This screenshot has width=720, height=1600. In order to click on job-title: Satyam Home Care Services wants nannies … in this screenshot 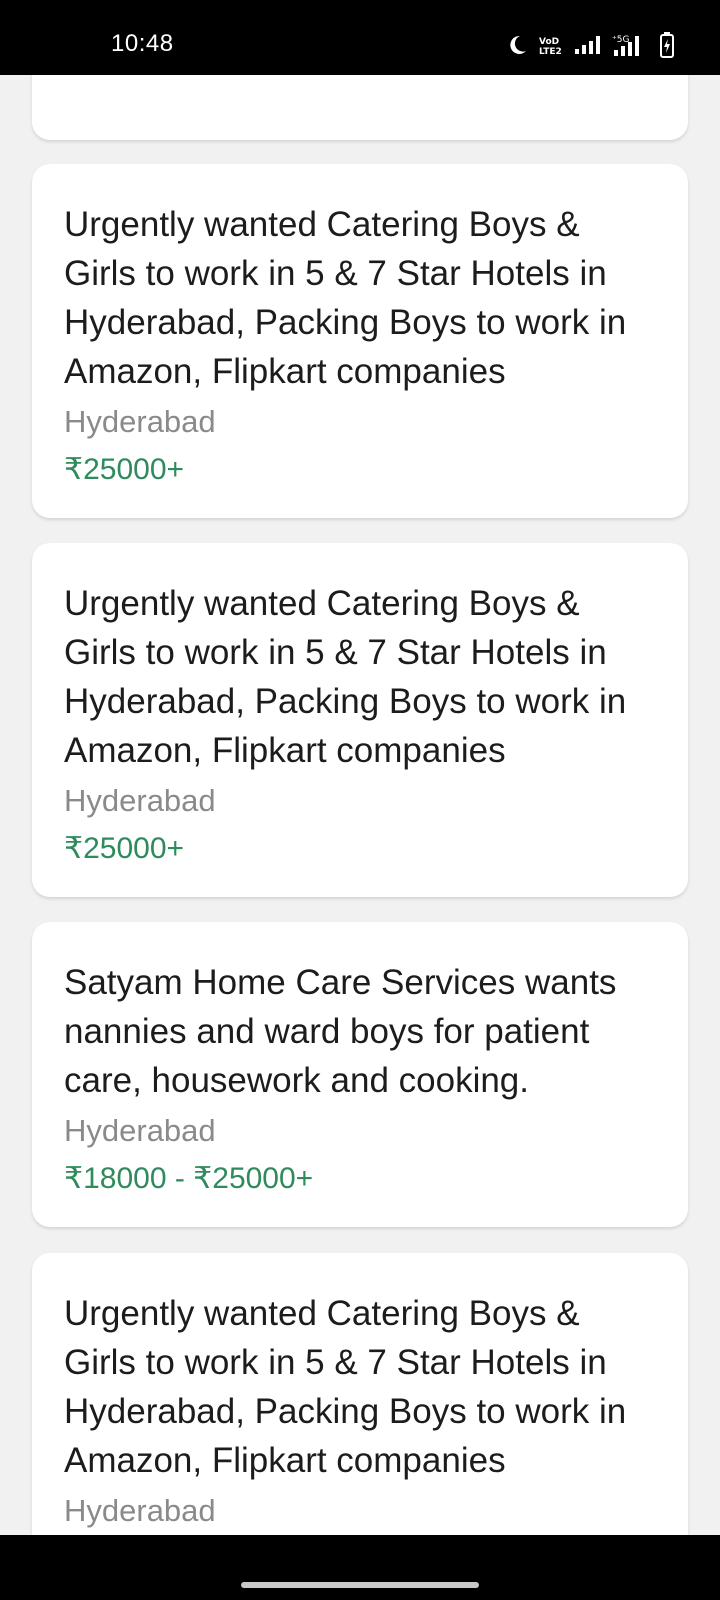, I will do `click(340, 1031)`.